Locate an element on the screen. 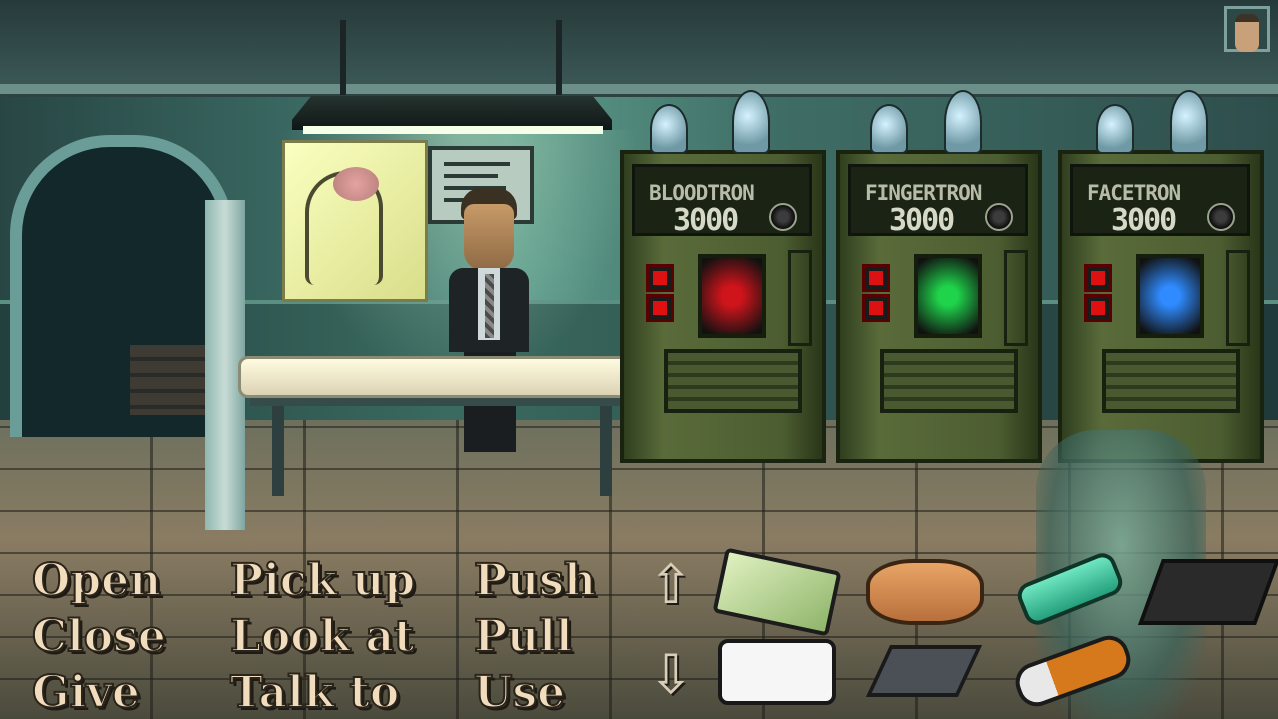  face-icon is located at coordinates (1247, 33).